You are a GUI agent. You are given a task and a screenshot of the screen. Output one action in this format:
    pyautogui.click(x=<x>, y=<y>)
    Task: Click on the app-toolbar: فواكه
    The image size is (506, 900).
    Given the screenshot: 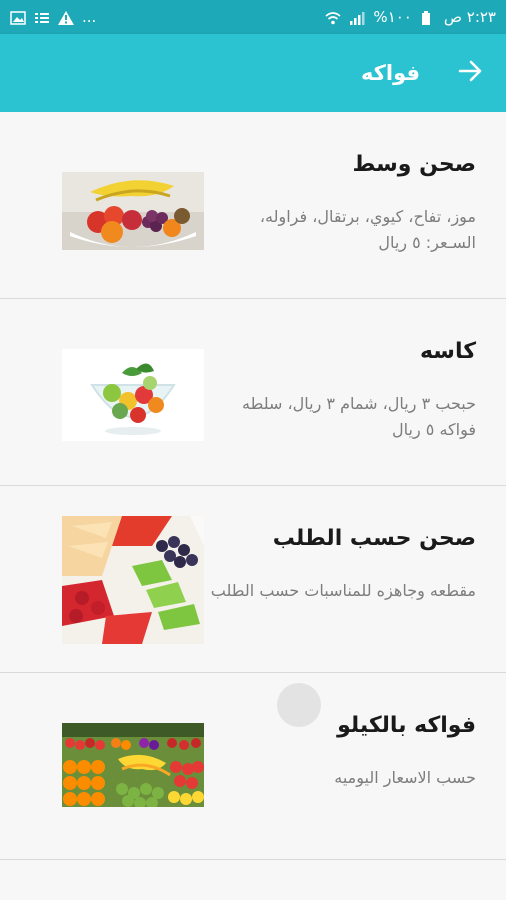 What is the action you would take?
    pyautogui.click(x=253, y=73)
    